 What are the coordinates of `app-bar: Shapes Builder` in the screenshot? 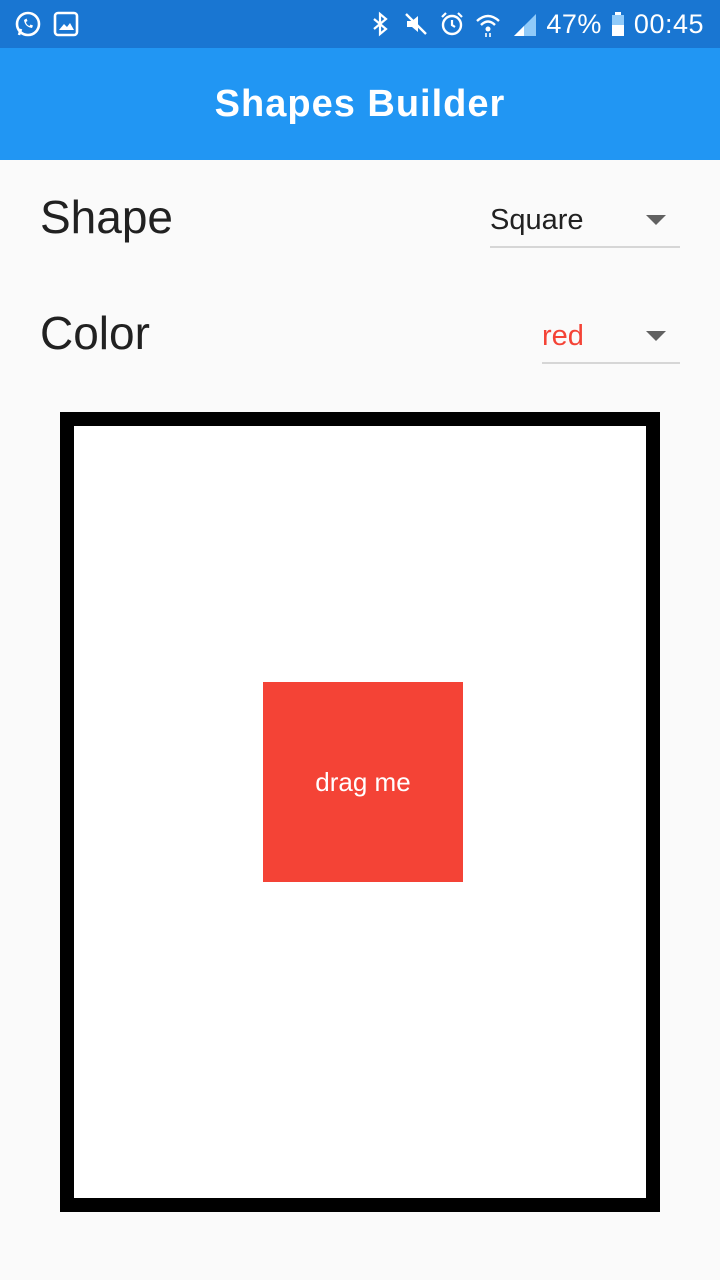 It's located at (360, 104).